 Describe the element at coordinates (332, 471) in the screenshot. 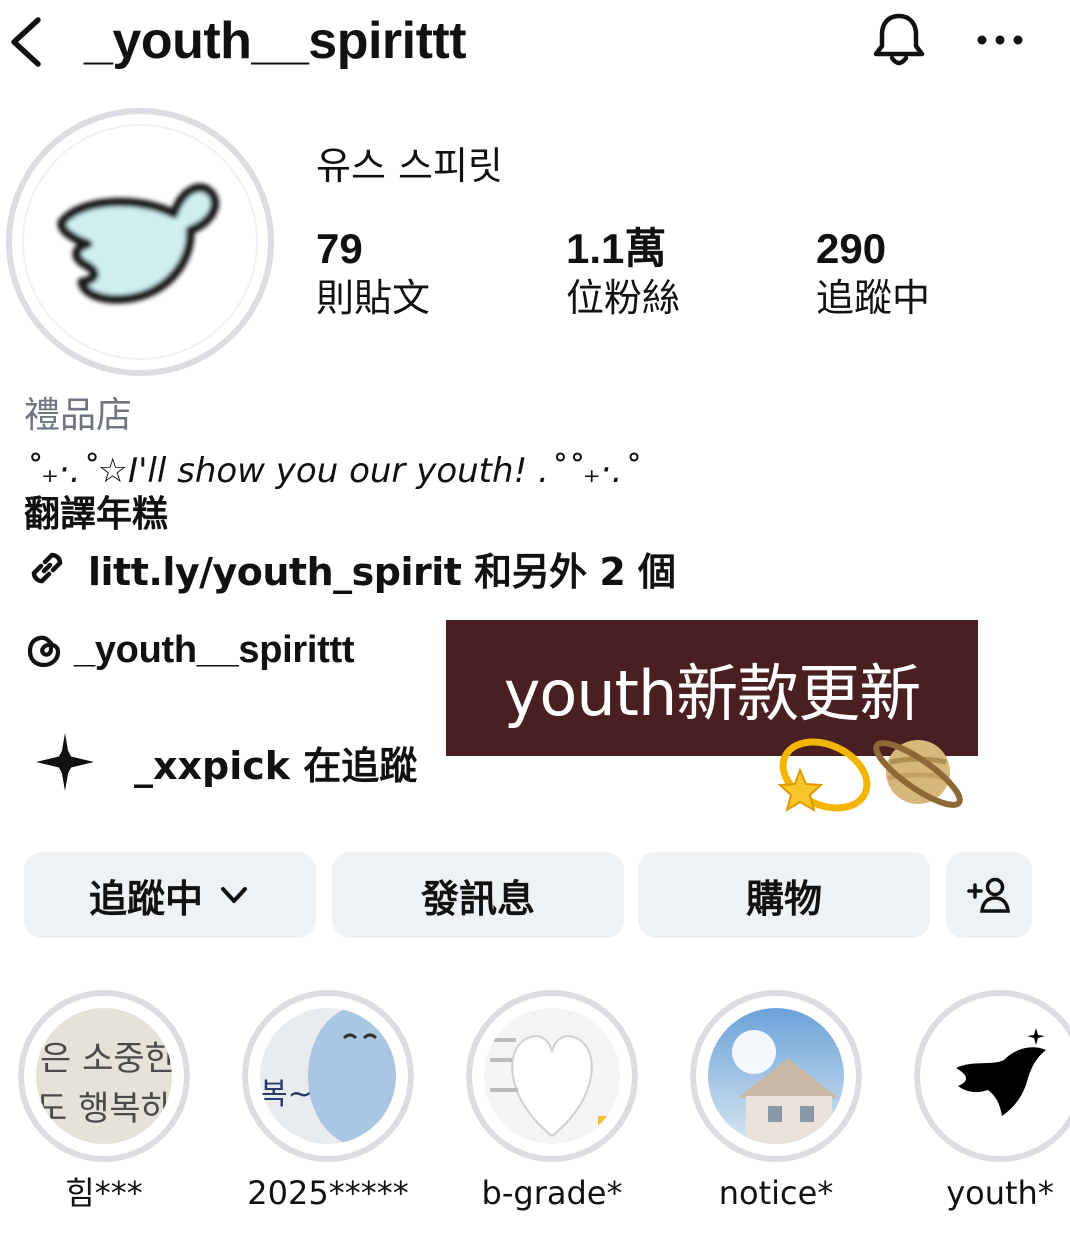

I see `bio-text: ˚₊‧.˚☆I'll show you our youth! .˚˚₊‧.˚` at that location.